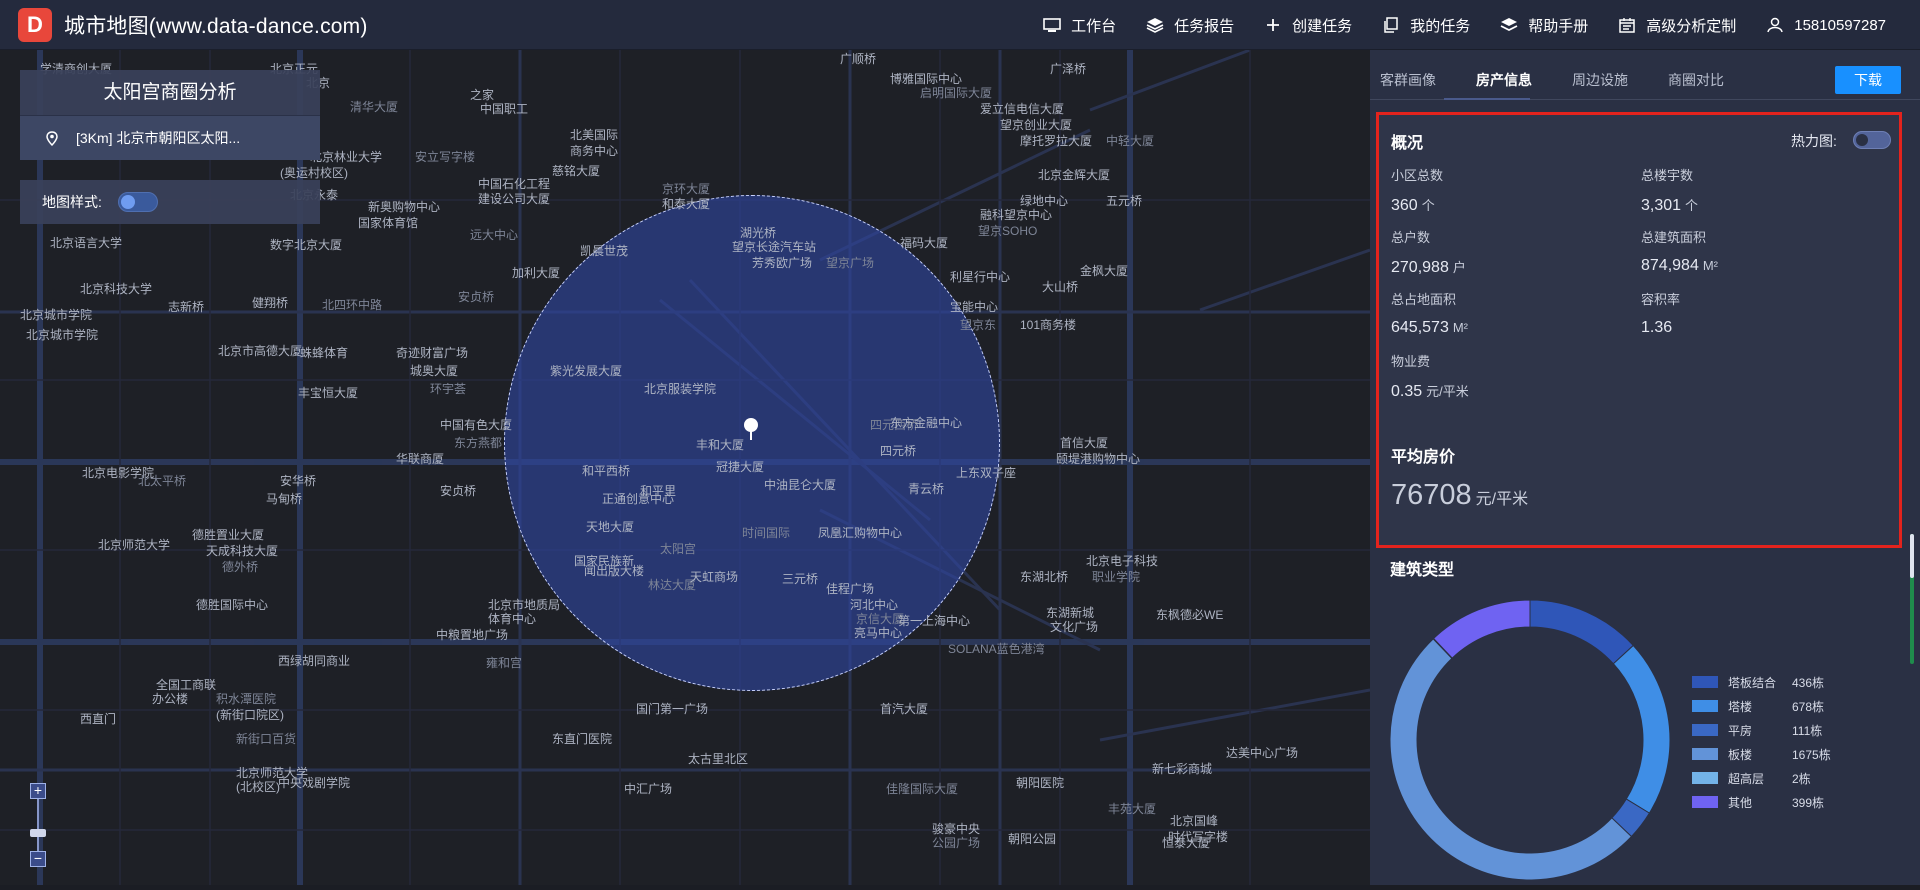 The image size is (1920, 890). Describe the element at coordinates (1198, 837) in the screenshot. I see `map-poi-label: 时代写字楼` at that location.